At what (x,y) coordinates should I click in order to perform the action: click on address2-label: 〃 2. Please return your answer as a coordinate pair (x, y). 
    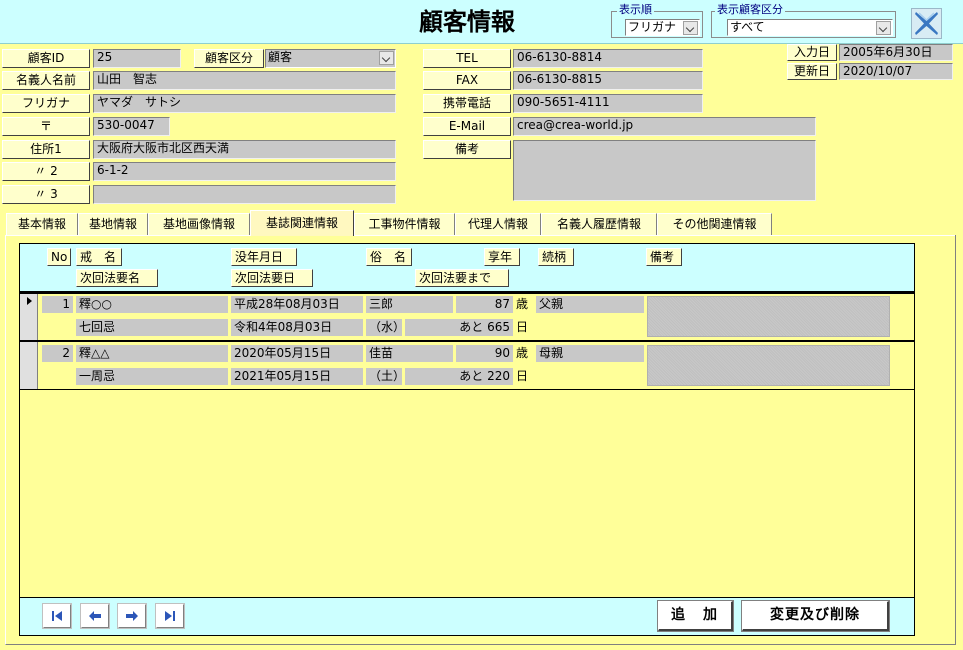
    Looking at the image, I should click on (46, 171).